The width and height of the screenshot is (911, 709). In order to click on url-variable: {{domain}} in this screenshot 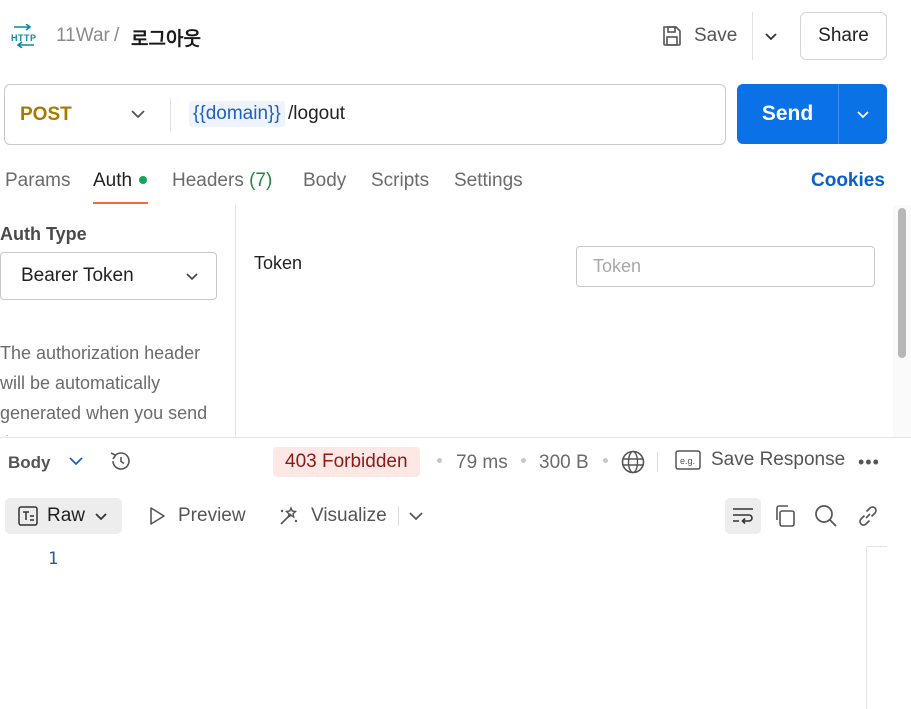, I will do `click(237, 114)`.